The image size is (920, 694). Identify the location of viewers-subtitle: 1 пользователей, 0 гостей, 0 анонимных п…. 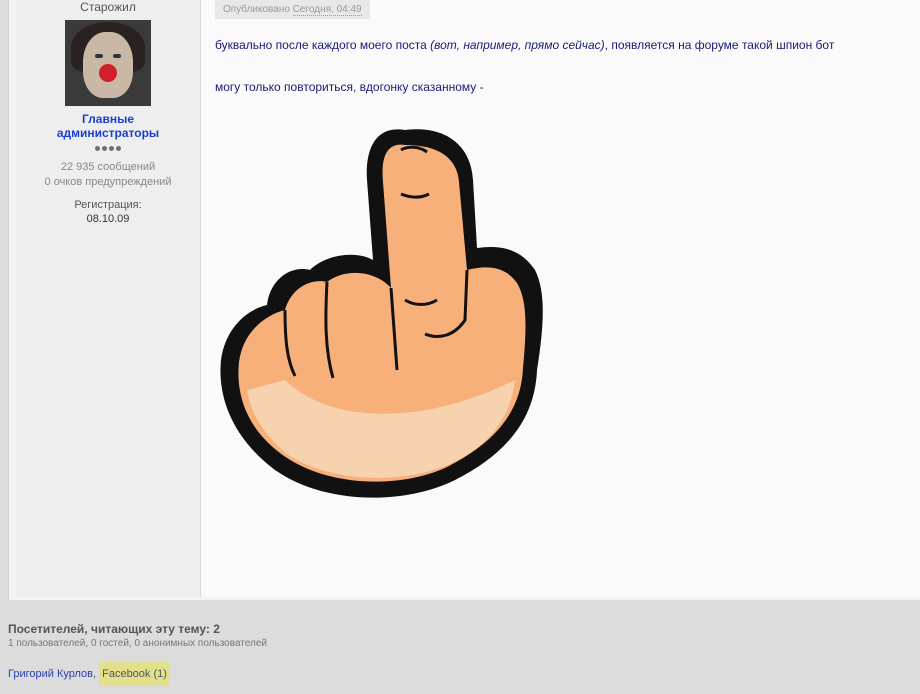
(137, 643).